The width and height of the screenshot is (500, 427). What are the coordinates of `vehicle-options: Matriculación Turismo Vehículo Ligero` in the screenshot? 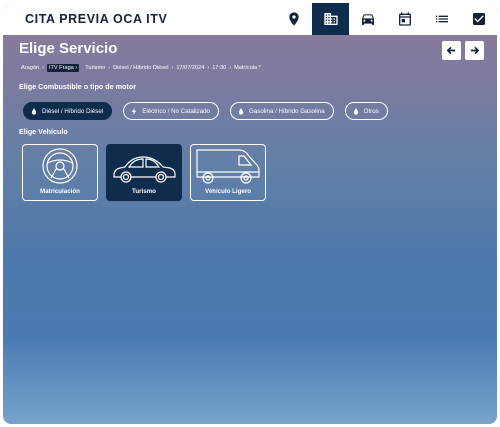 It's located at (144, 172).